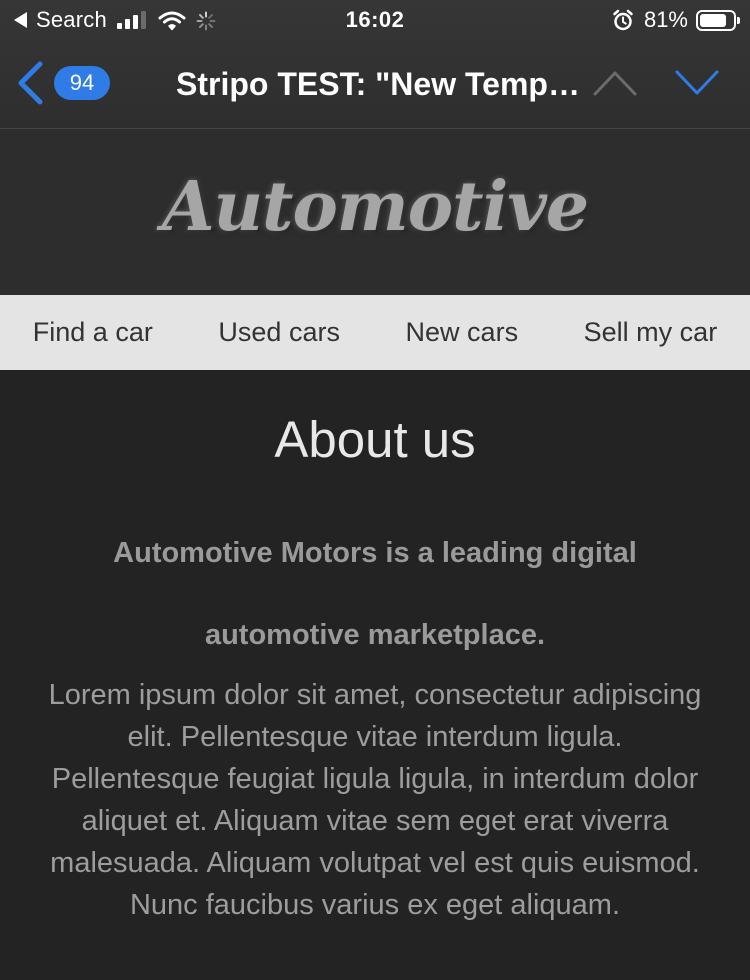 The width and height of the screenshot is (750, 980). Describe the element at coordinates (30, 83) in the screenshot. I see `back-chevron-icon` at that location.